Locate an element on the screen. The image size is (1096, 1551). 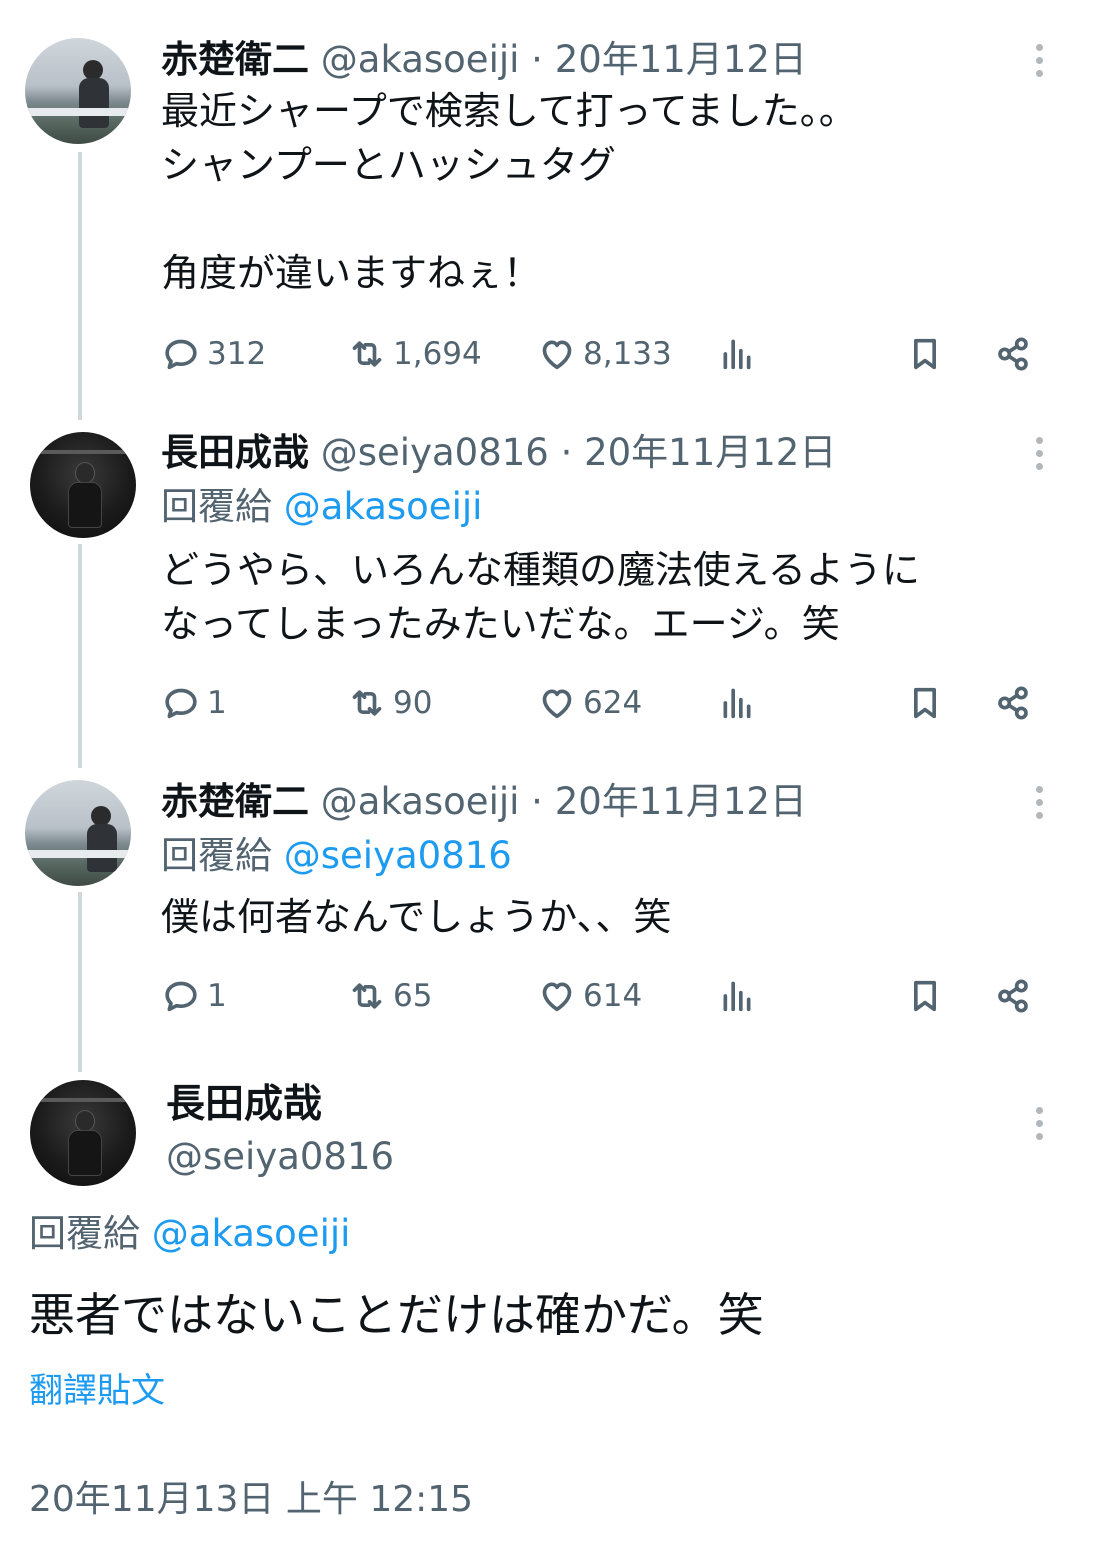
like-button: 624 is located at coordinates (589, 703).